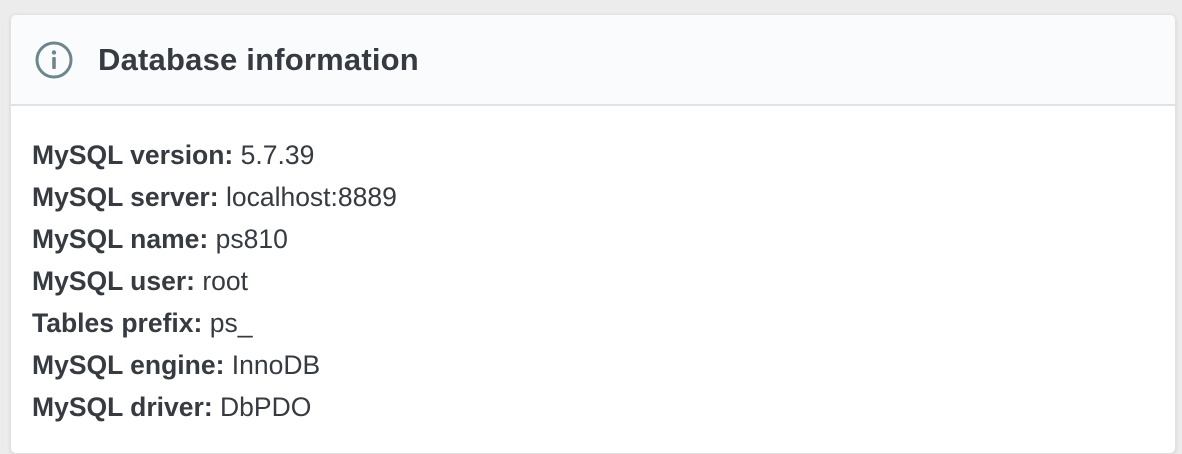 The height and width of the screenshot is (454, 1182). I want to click on info-value: root, so click(225, 281).